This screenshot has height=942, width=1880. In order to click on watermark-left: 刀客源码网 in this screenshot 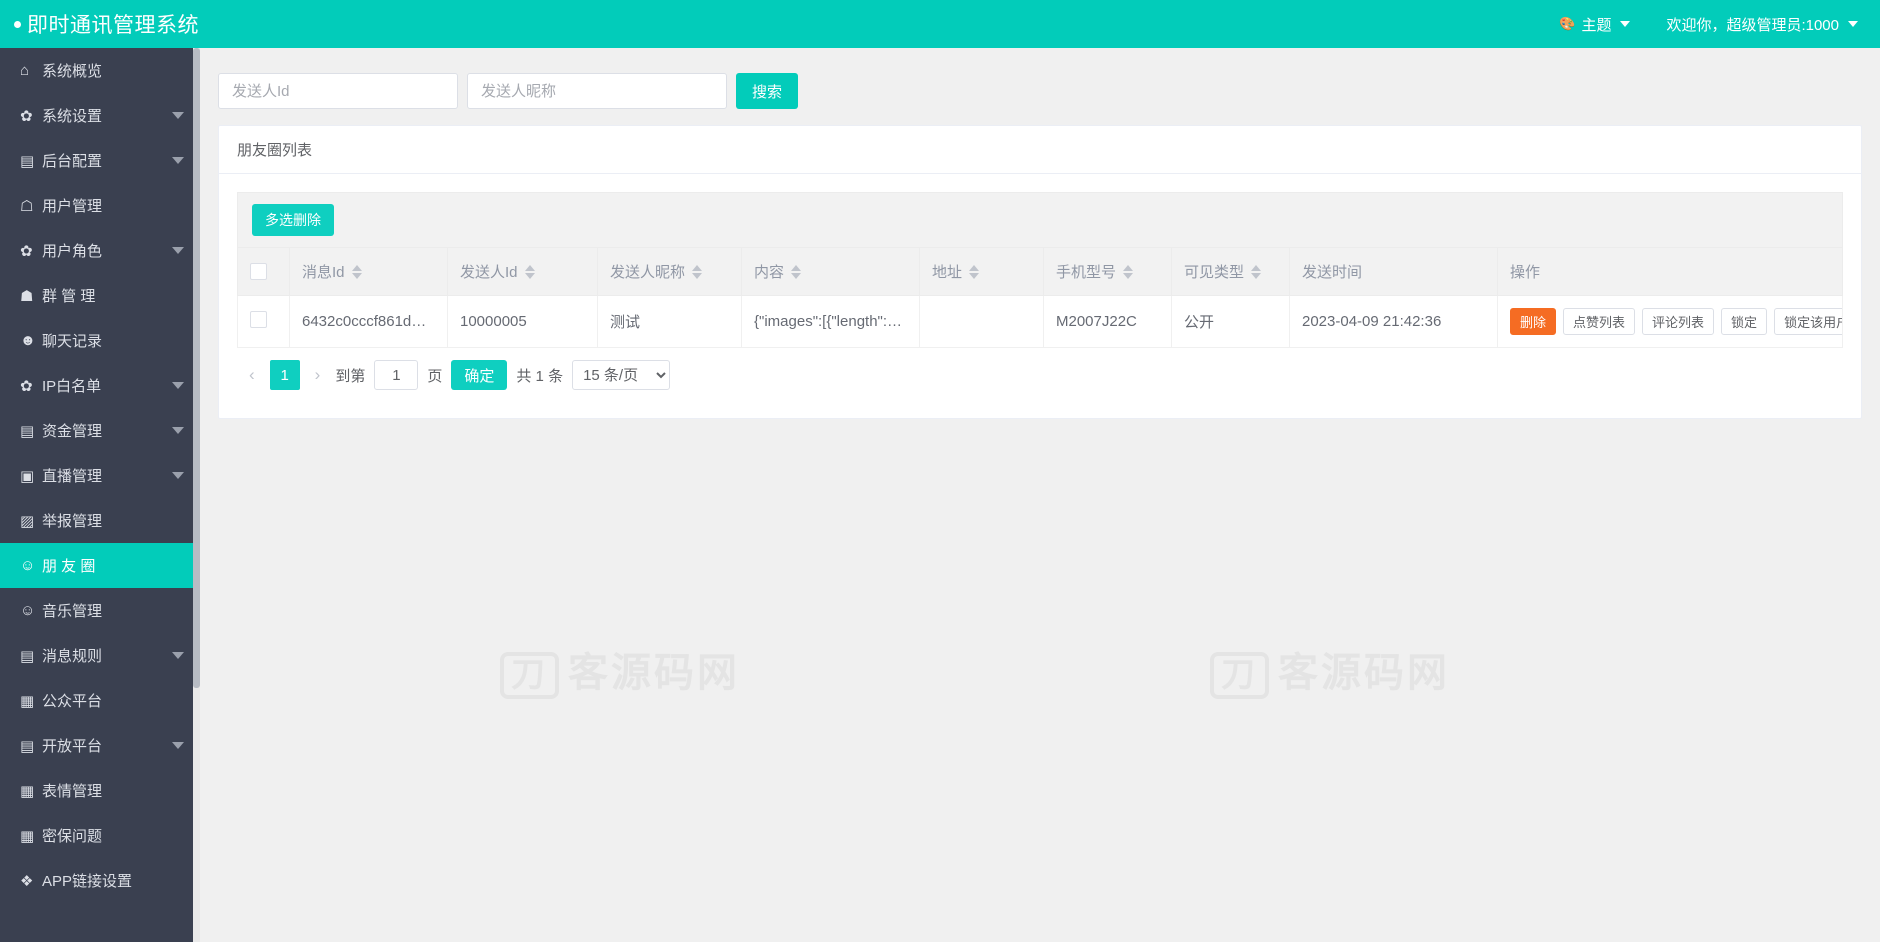, I will do `click(620, 670)`.